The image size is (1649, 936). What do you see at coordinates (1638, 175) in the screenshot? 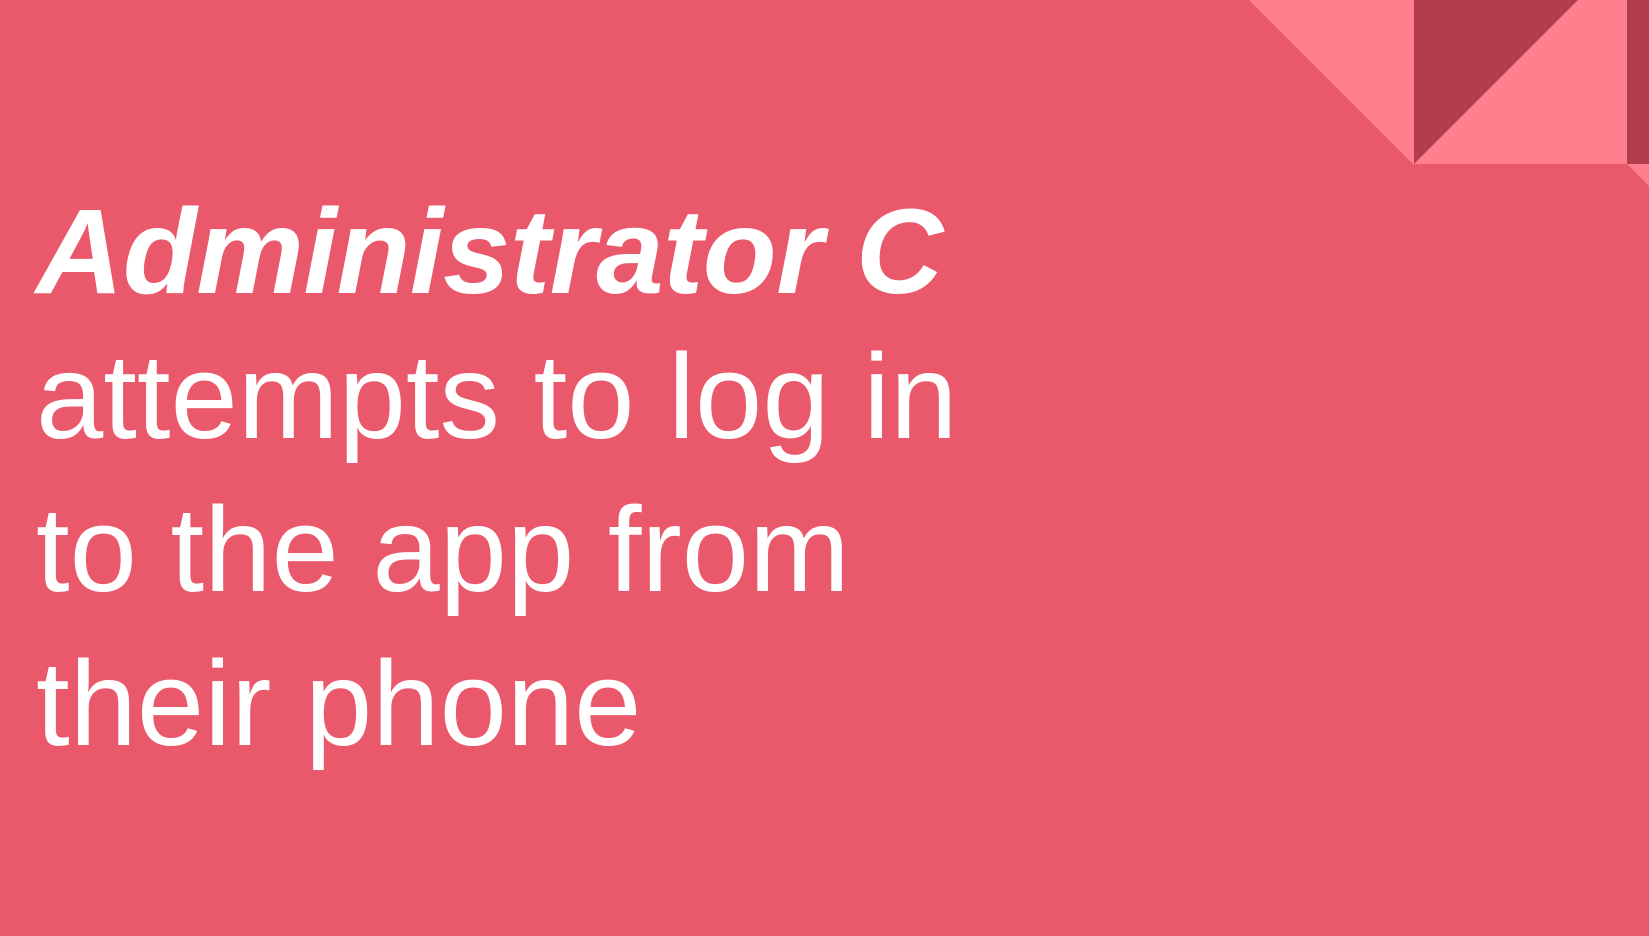
I see `light-triangle-small` at bounding box center [1638, 175].